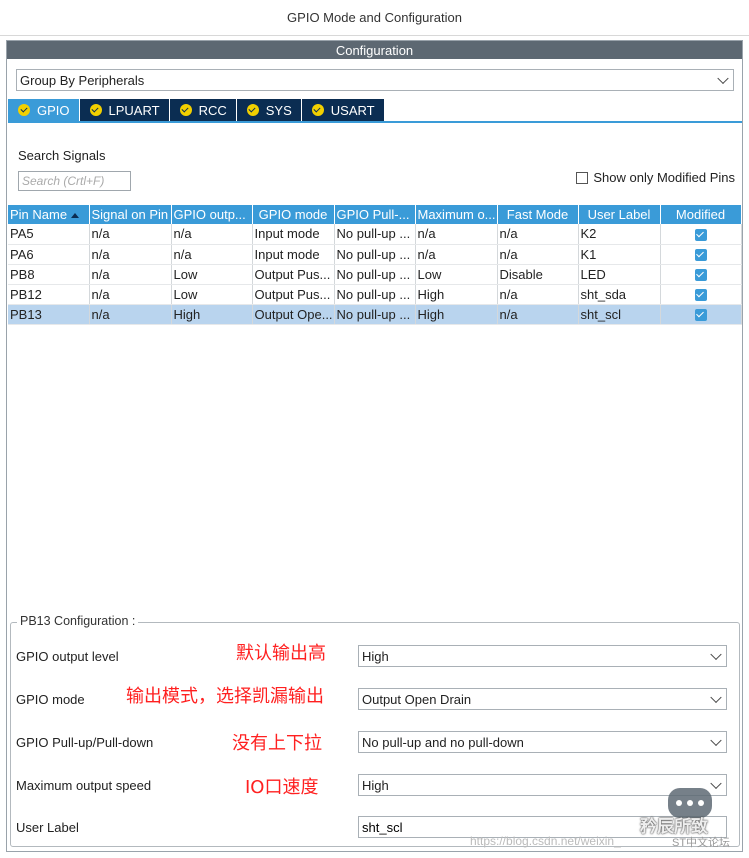 The height and width of the screenshot is (858, 749). Describe the element at coordinates (619, 274) in the screenshot. I see `cell-label: LED` at that location.